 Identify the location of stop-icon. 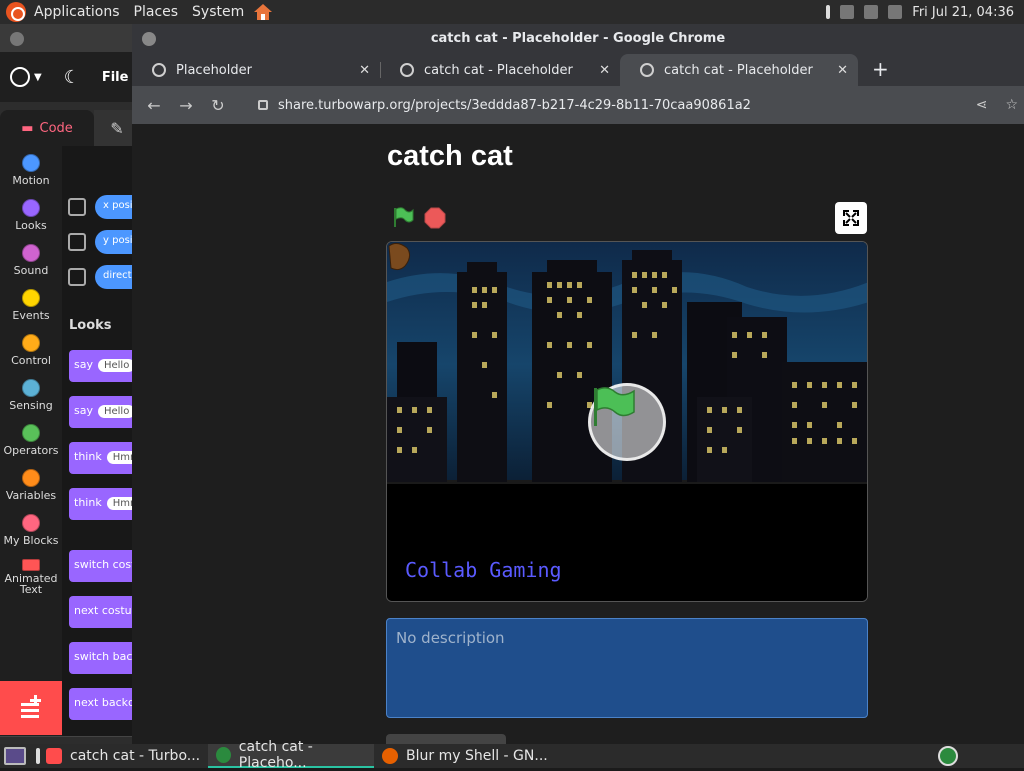
(435, 218).